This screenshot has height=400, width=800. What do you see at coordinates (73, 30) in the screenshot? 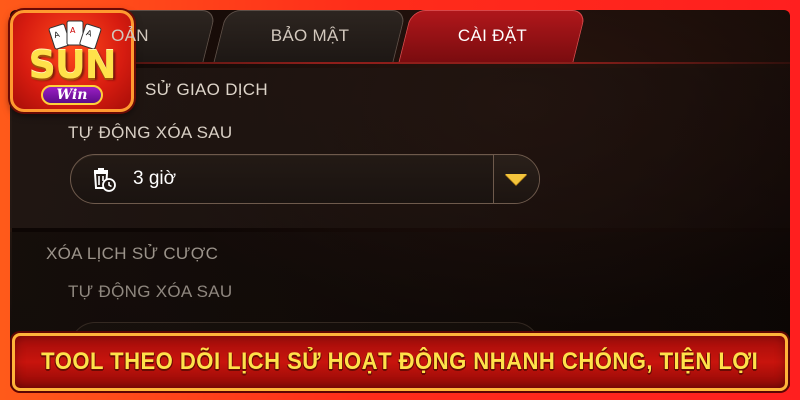
I see `svg-text: A` at bounding box center [73, 30].